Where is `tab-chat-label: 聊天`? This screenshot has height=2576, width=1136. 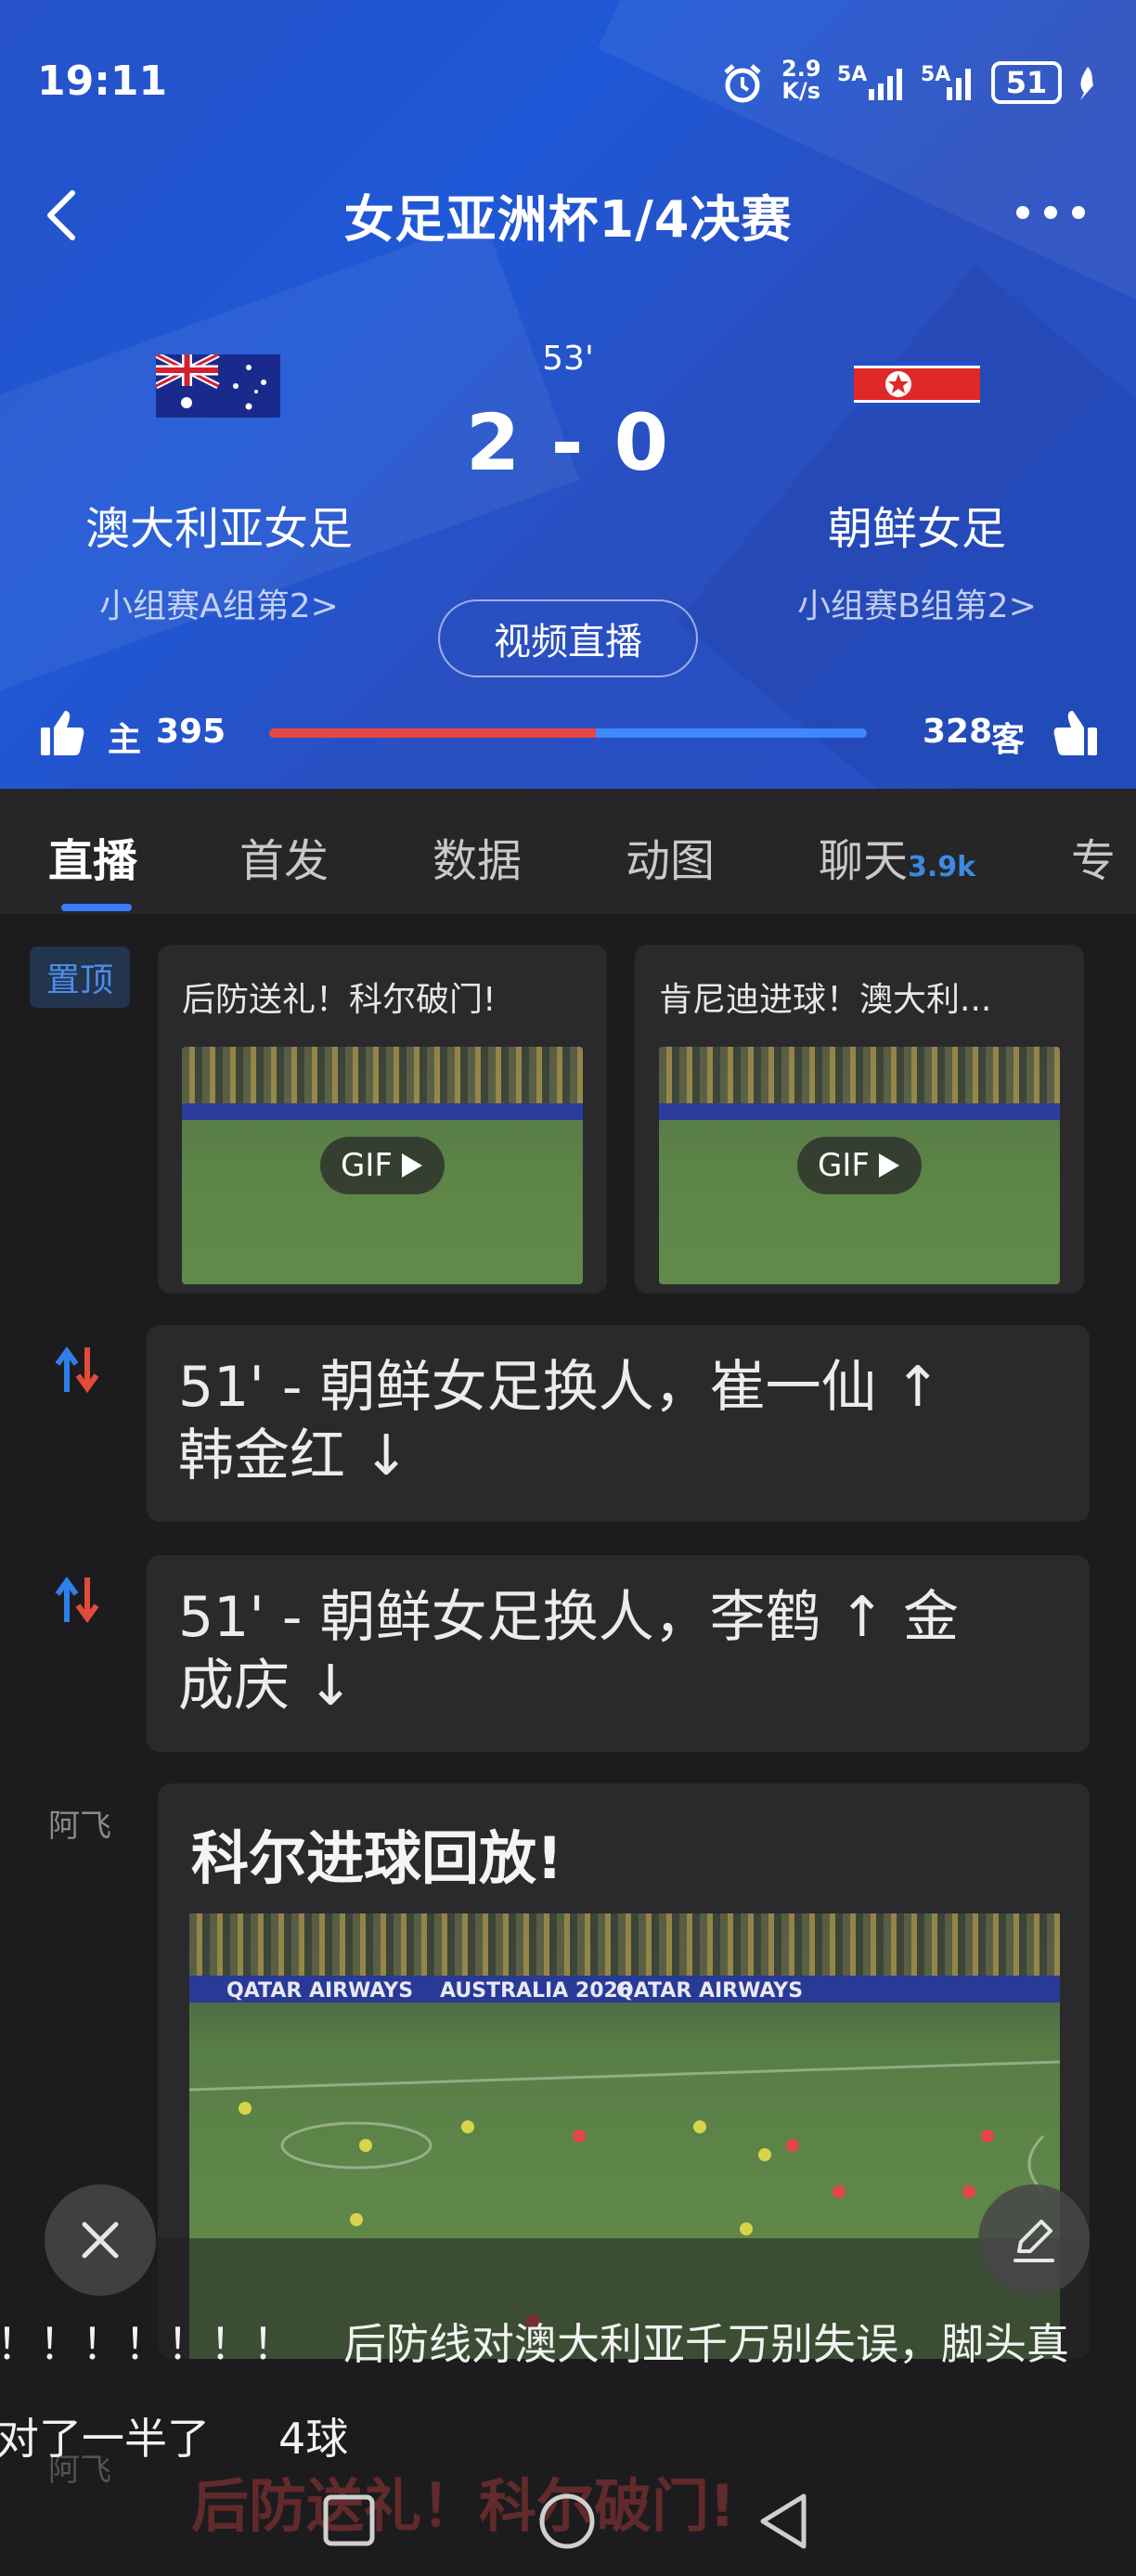 tab-chat-label: 聊天 is located at coordinates (864, 861).